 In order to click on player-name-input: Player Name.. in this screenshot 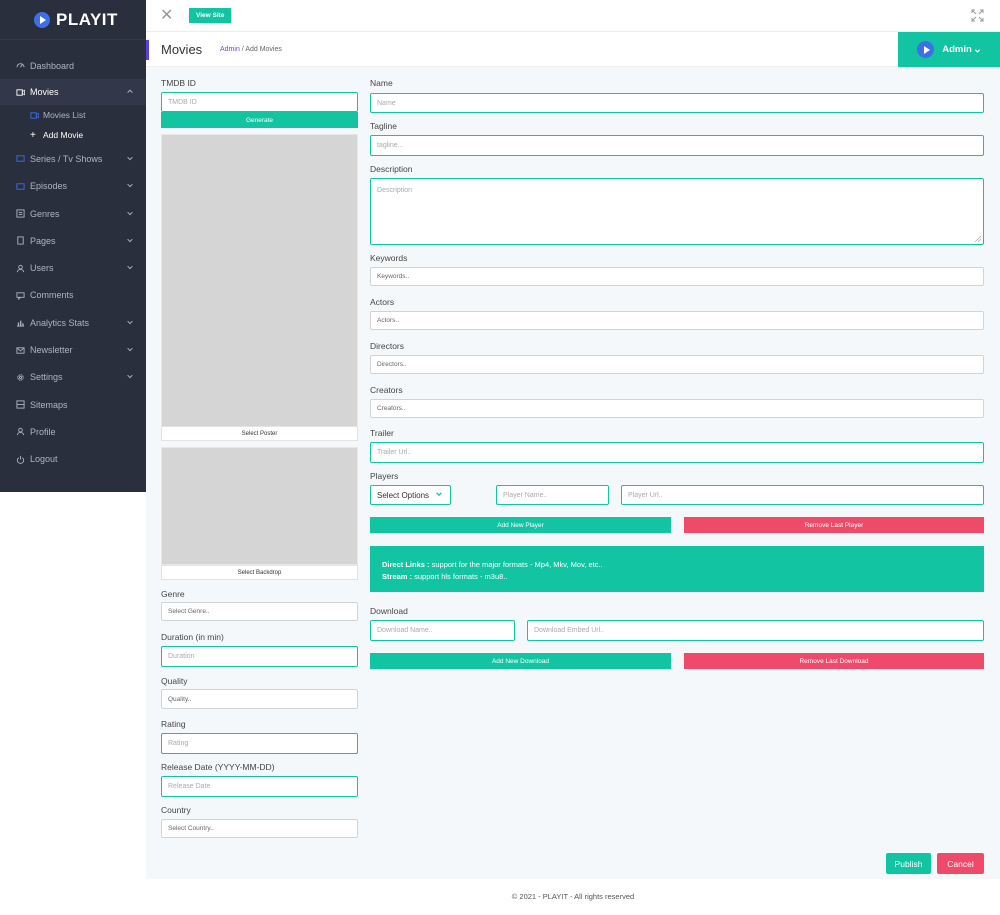, I will do `click(552, 495)`.